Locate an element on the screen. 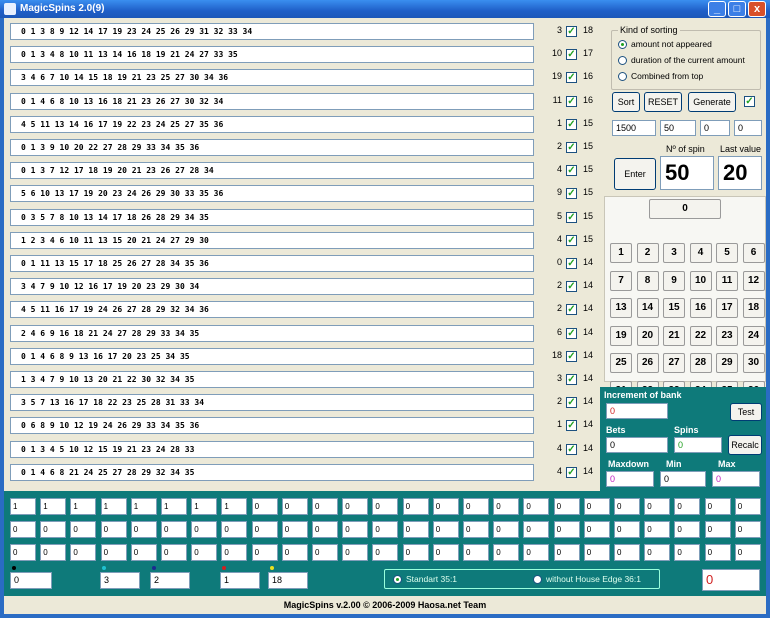  mode-no-house-edge: without House Edge 36:1 is located at coordinates (596, 580).